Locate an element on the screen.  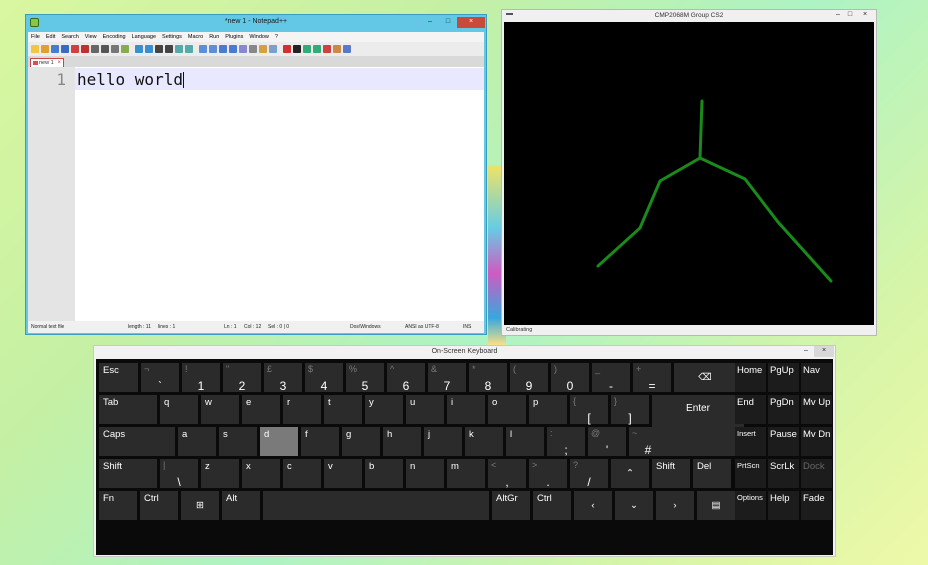
menu-search: Search is located at coordinates (69, 37).